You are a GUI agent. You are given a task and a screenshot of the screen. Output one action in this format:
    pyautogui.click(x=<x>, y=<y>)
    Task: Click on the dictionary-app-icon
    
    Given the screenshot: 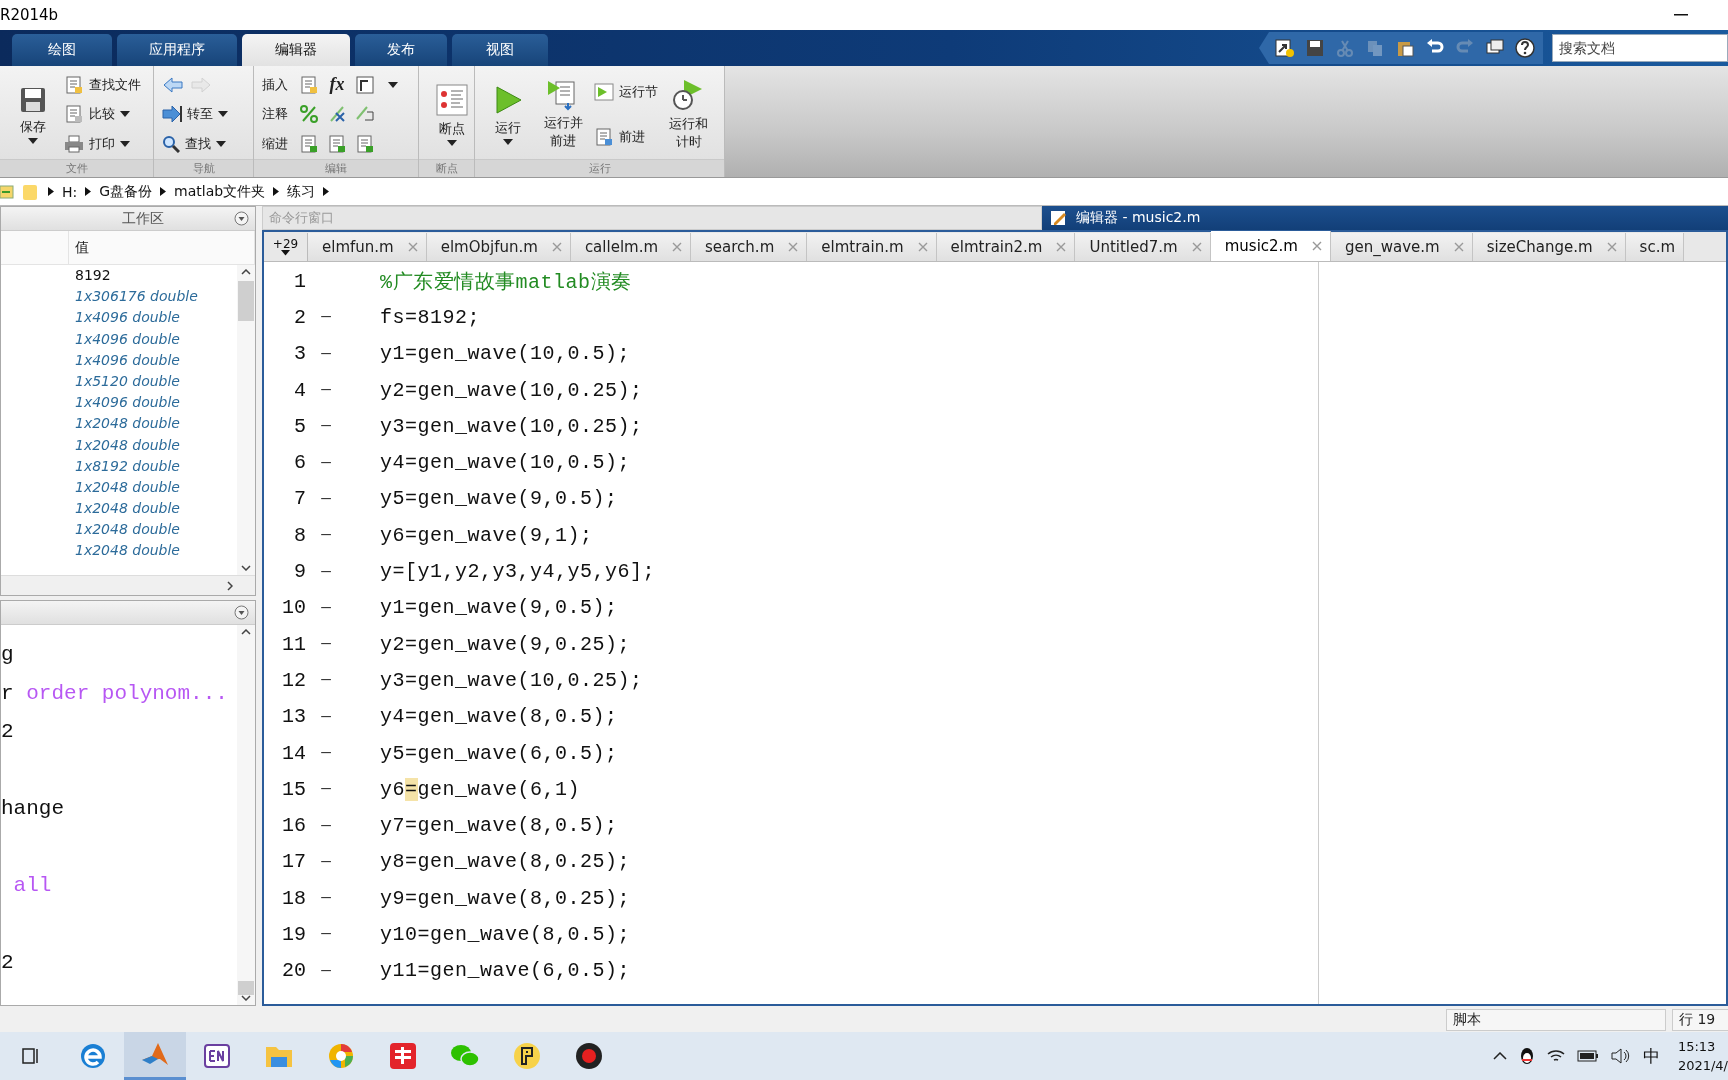 What is the action you would take?
    pyautogui.click(x=403, y=1056)
    